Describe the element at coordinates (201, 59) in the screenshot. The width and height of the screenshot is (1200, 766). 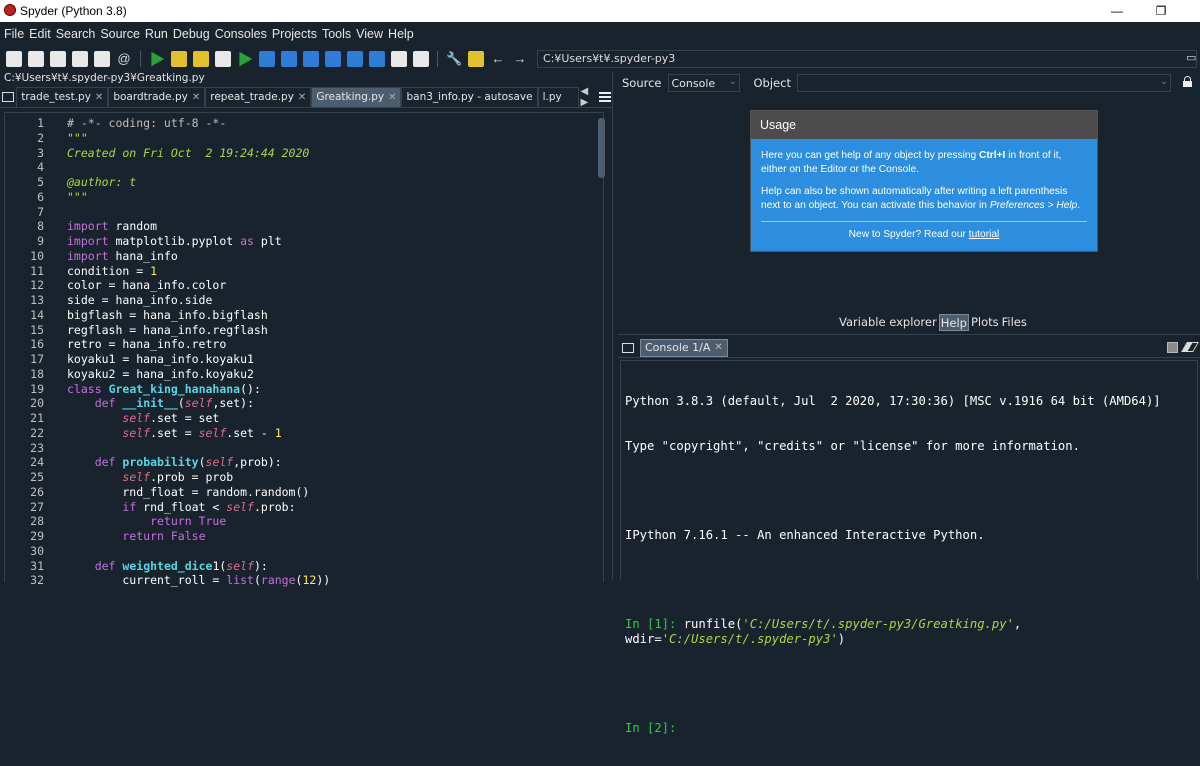
I see `run-cell-advance-icon` at that location.